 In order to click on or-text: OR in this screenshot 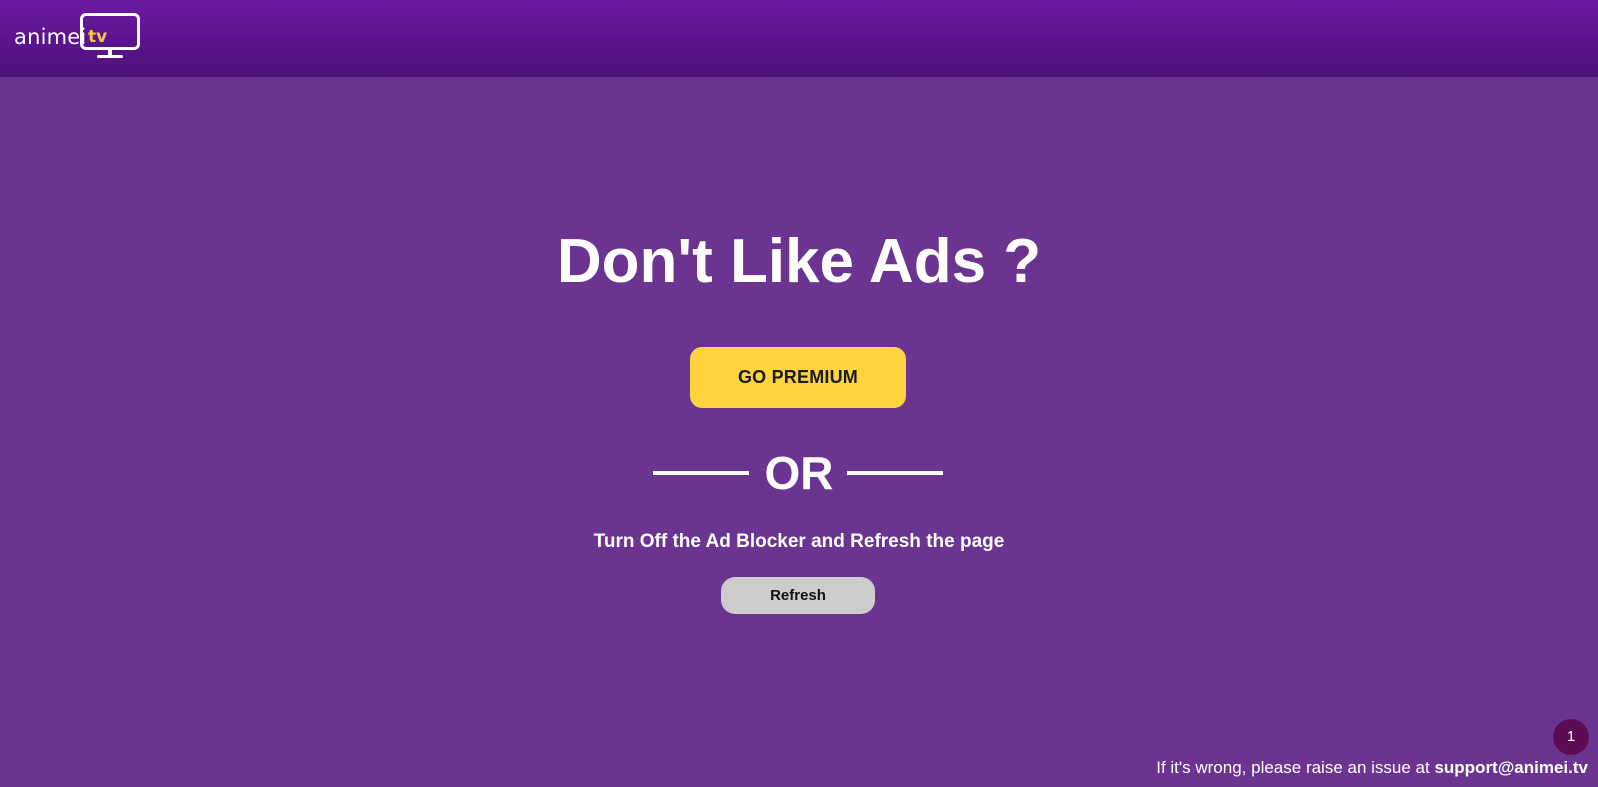, I will do `click(799, 473)`.